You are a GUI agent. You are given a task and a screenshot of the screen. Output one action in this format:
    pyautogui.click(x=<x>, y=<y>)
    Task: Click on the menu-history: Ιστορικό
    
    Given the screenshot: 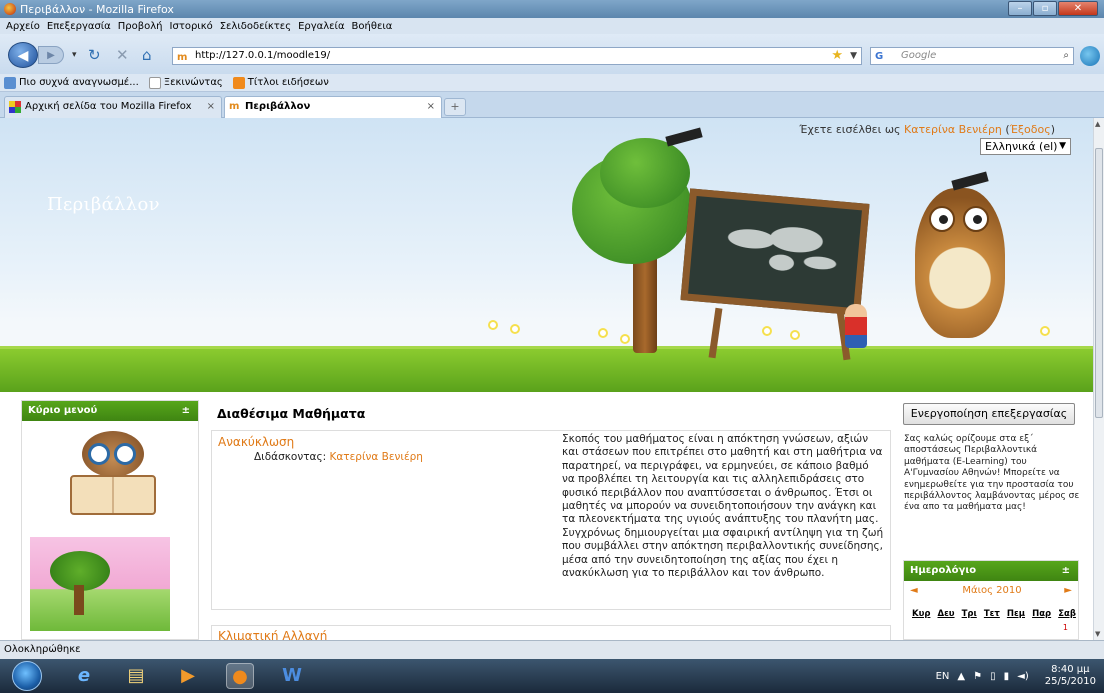 What is the action you would take?
    pyautogui.click(x=191, y=26)
    